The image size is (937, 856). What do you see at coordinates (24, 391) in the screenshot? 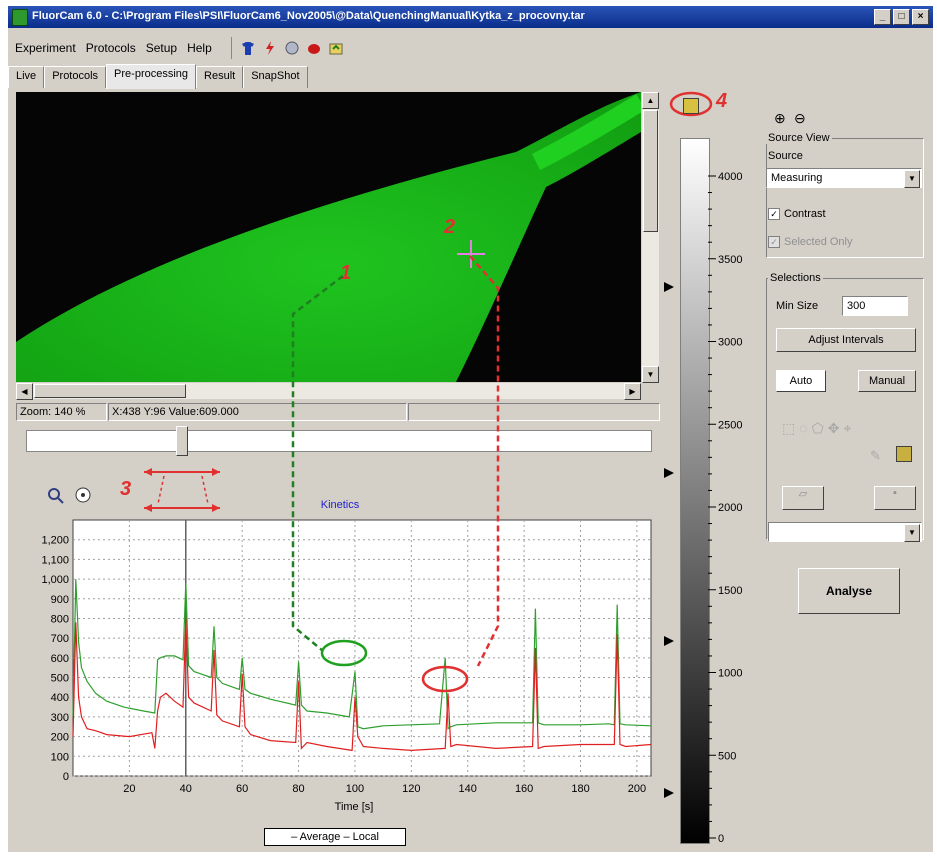
I see `scroll-left-arrow-icon: ◀` at bounding box center [24, 391].